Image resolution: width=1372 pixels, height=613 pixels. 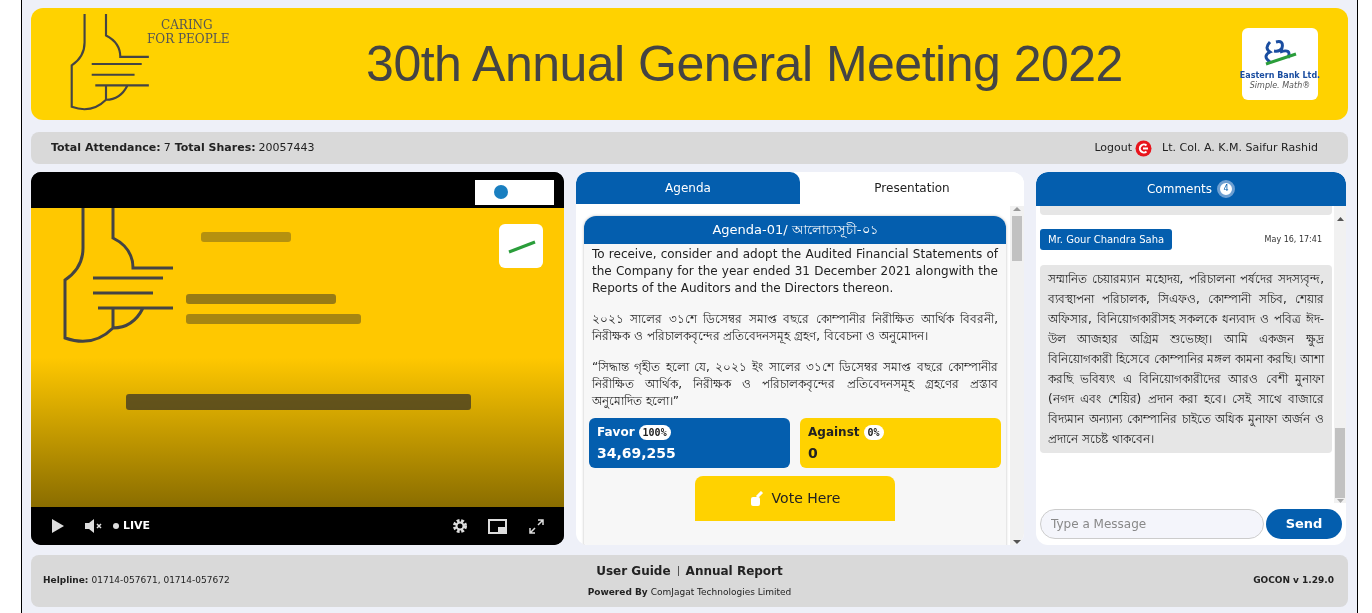 What do you see at coordinates (106, 147) in the screenshot?
I see `attendance-label: Total Attendance:` at bounding box center [106, 147].